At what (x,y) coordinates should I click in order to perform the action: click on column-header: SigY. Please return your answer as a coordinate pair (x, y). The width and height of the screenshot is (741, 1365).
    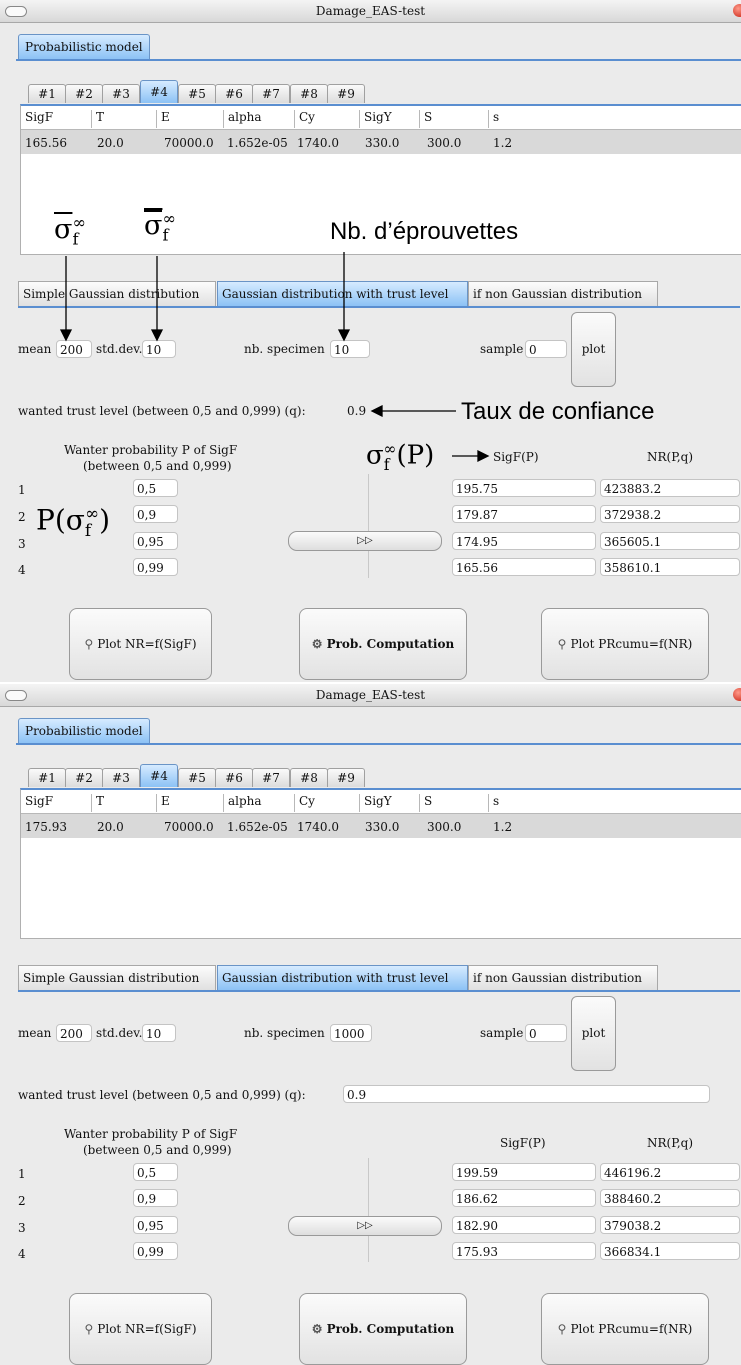
    Looking at the image, I should click on (390, 803).